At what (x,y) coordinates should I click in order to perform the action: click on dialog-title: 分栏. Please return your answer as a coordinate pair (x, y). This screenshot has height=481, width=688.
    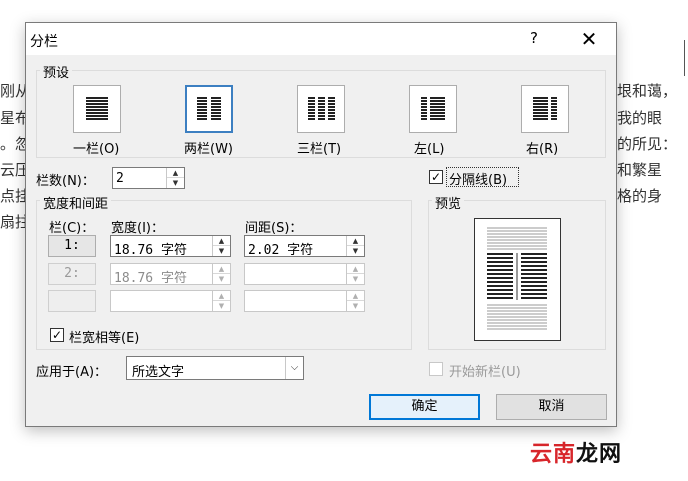
    Looking at the image, I should click on (44, 42).